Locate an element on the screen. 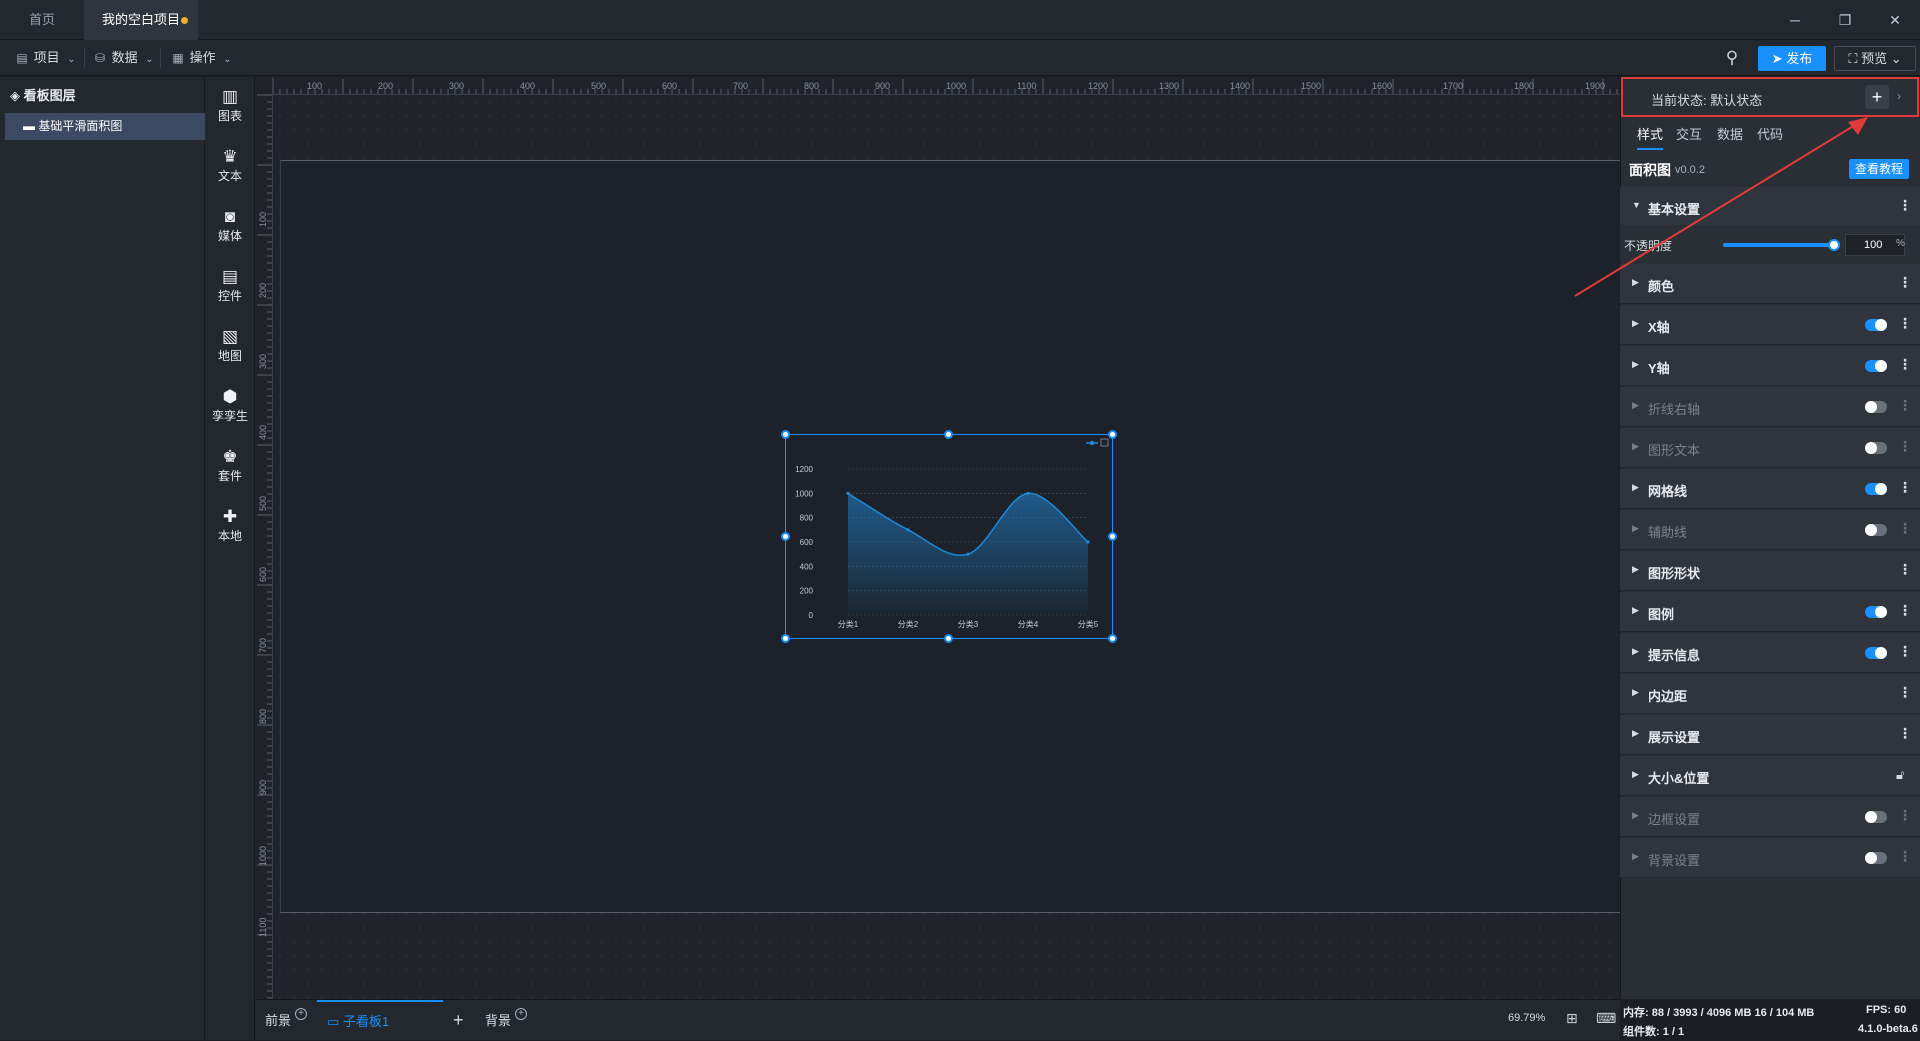  legend-marker is located at coordinates (1092, 443).